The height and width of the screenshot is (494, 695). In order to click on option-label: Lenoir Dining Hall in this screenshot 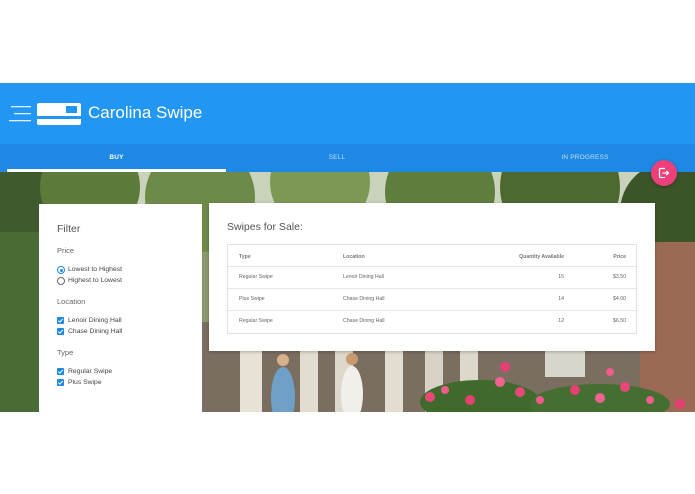, I will do `click(95, 320)`.